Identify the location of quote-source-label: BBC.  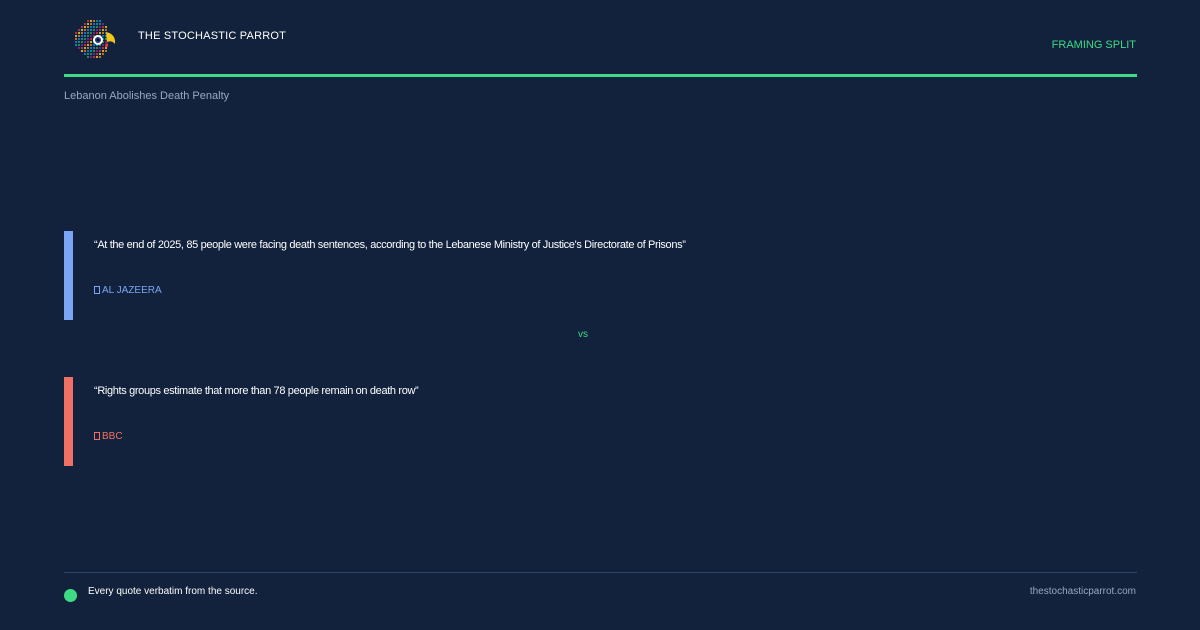
(112, 436).